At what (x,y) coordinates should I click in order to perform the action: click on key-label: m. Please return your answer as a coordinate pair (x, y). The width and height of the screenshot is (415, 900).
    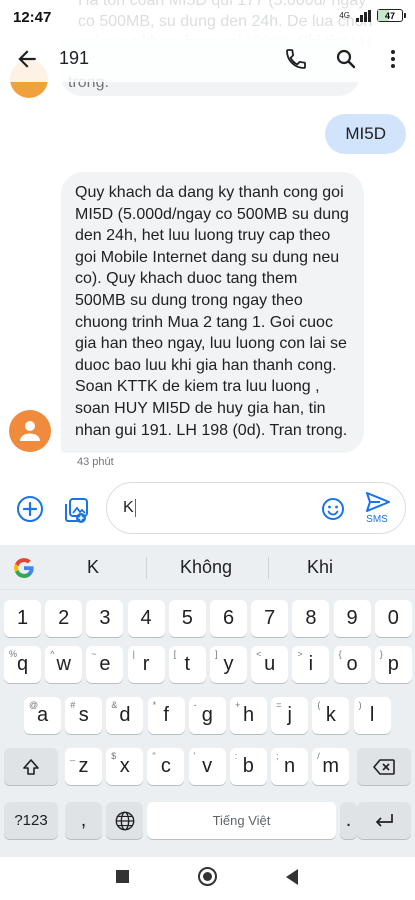
    Looking at the image, I should click on (331, 766).